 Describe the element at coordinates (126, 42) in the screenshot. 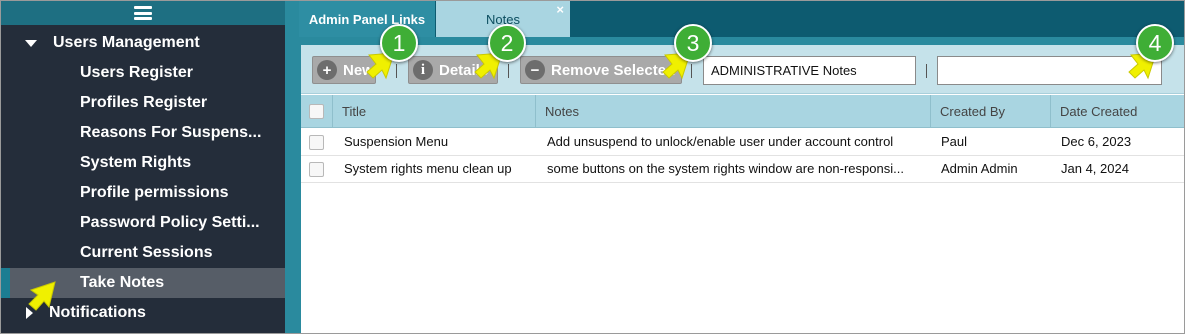

I see `sidebar-group-label: Users Management` at that location.